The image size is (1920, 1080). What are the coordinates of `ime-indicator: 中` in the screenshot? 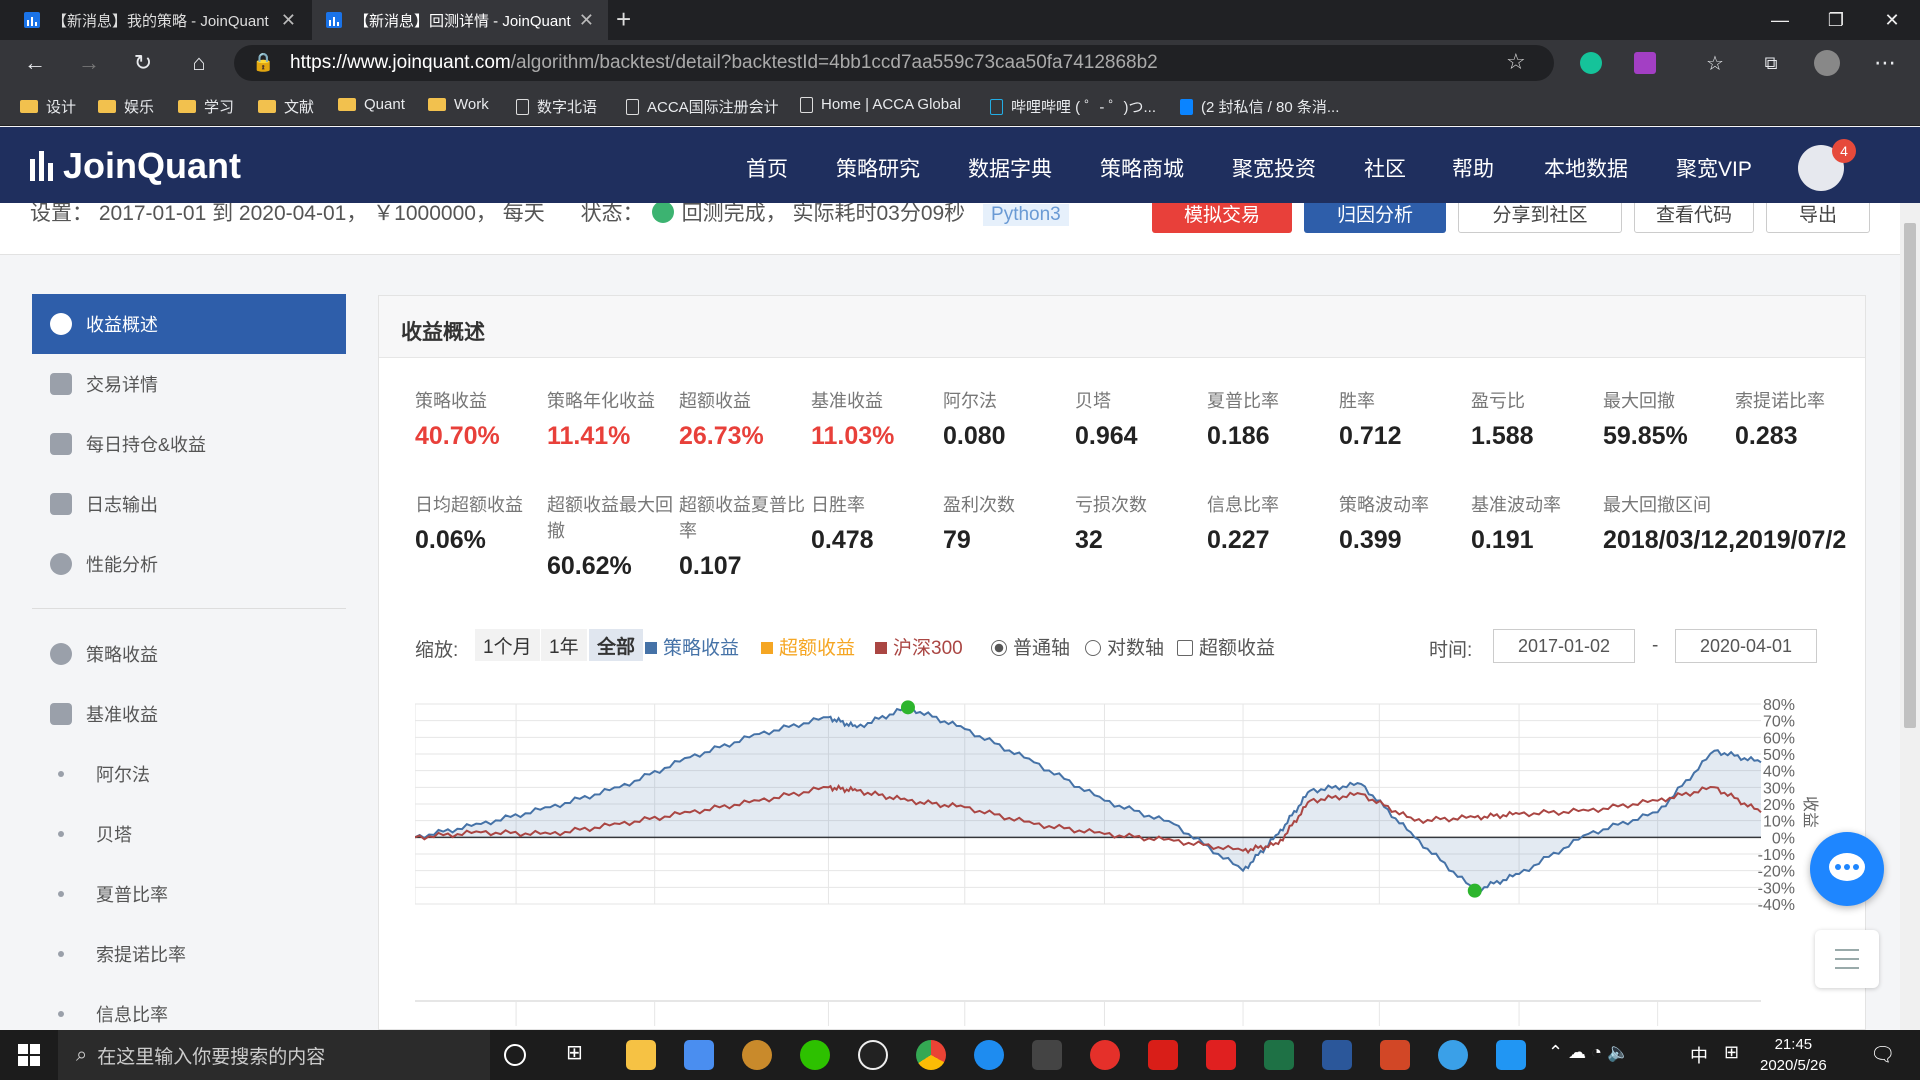 It's located at (1699, 1055).